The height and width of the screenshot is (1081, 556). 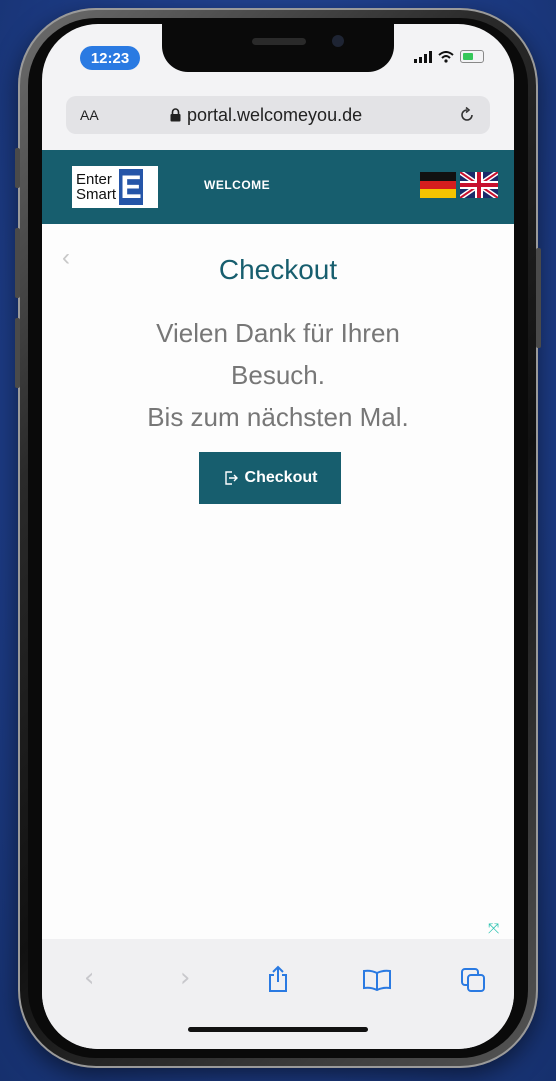 What do you see at coordinates (278, 417) in the screenshot?
I see `message-line-3: Bis zum nächsten Mal.` at bounding box center [278, 417].